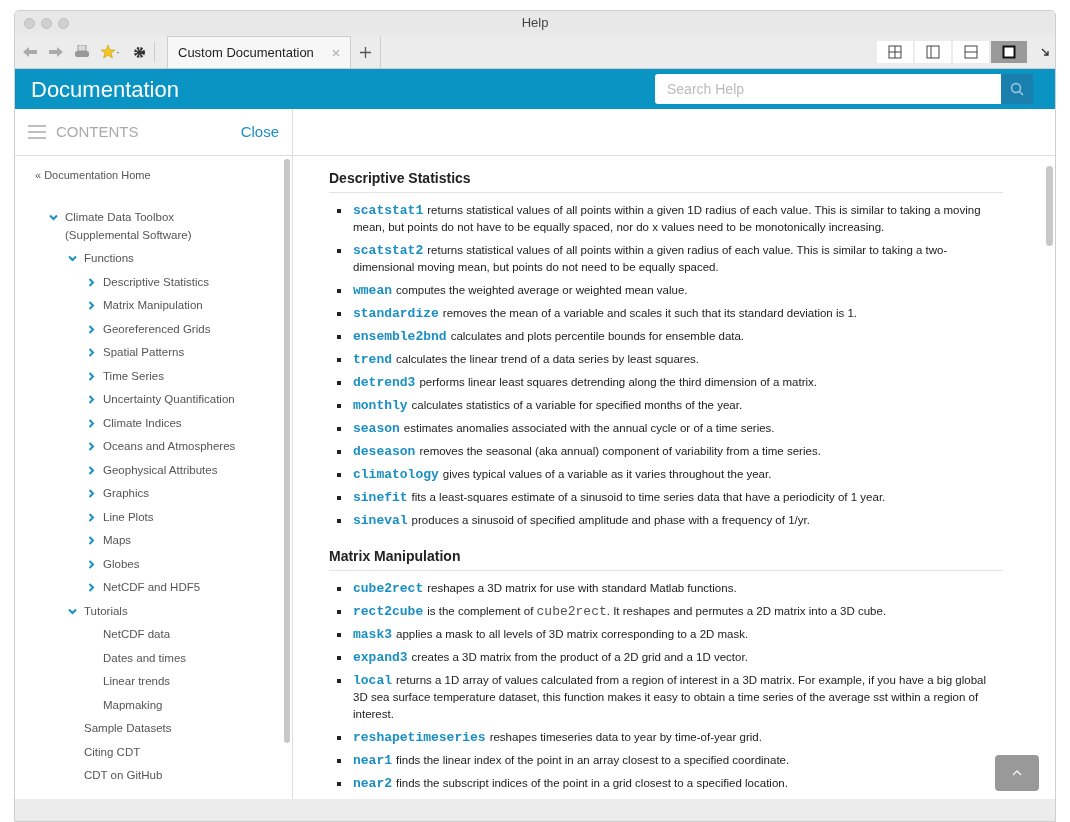  What do you see at coordinates (121, 564) in the screenshot?
I see `tree-item: Globes` at bounding box center [121, 564].